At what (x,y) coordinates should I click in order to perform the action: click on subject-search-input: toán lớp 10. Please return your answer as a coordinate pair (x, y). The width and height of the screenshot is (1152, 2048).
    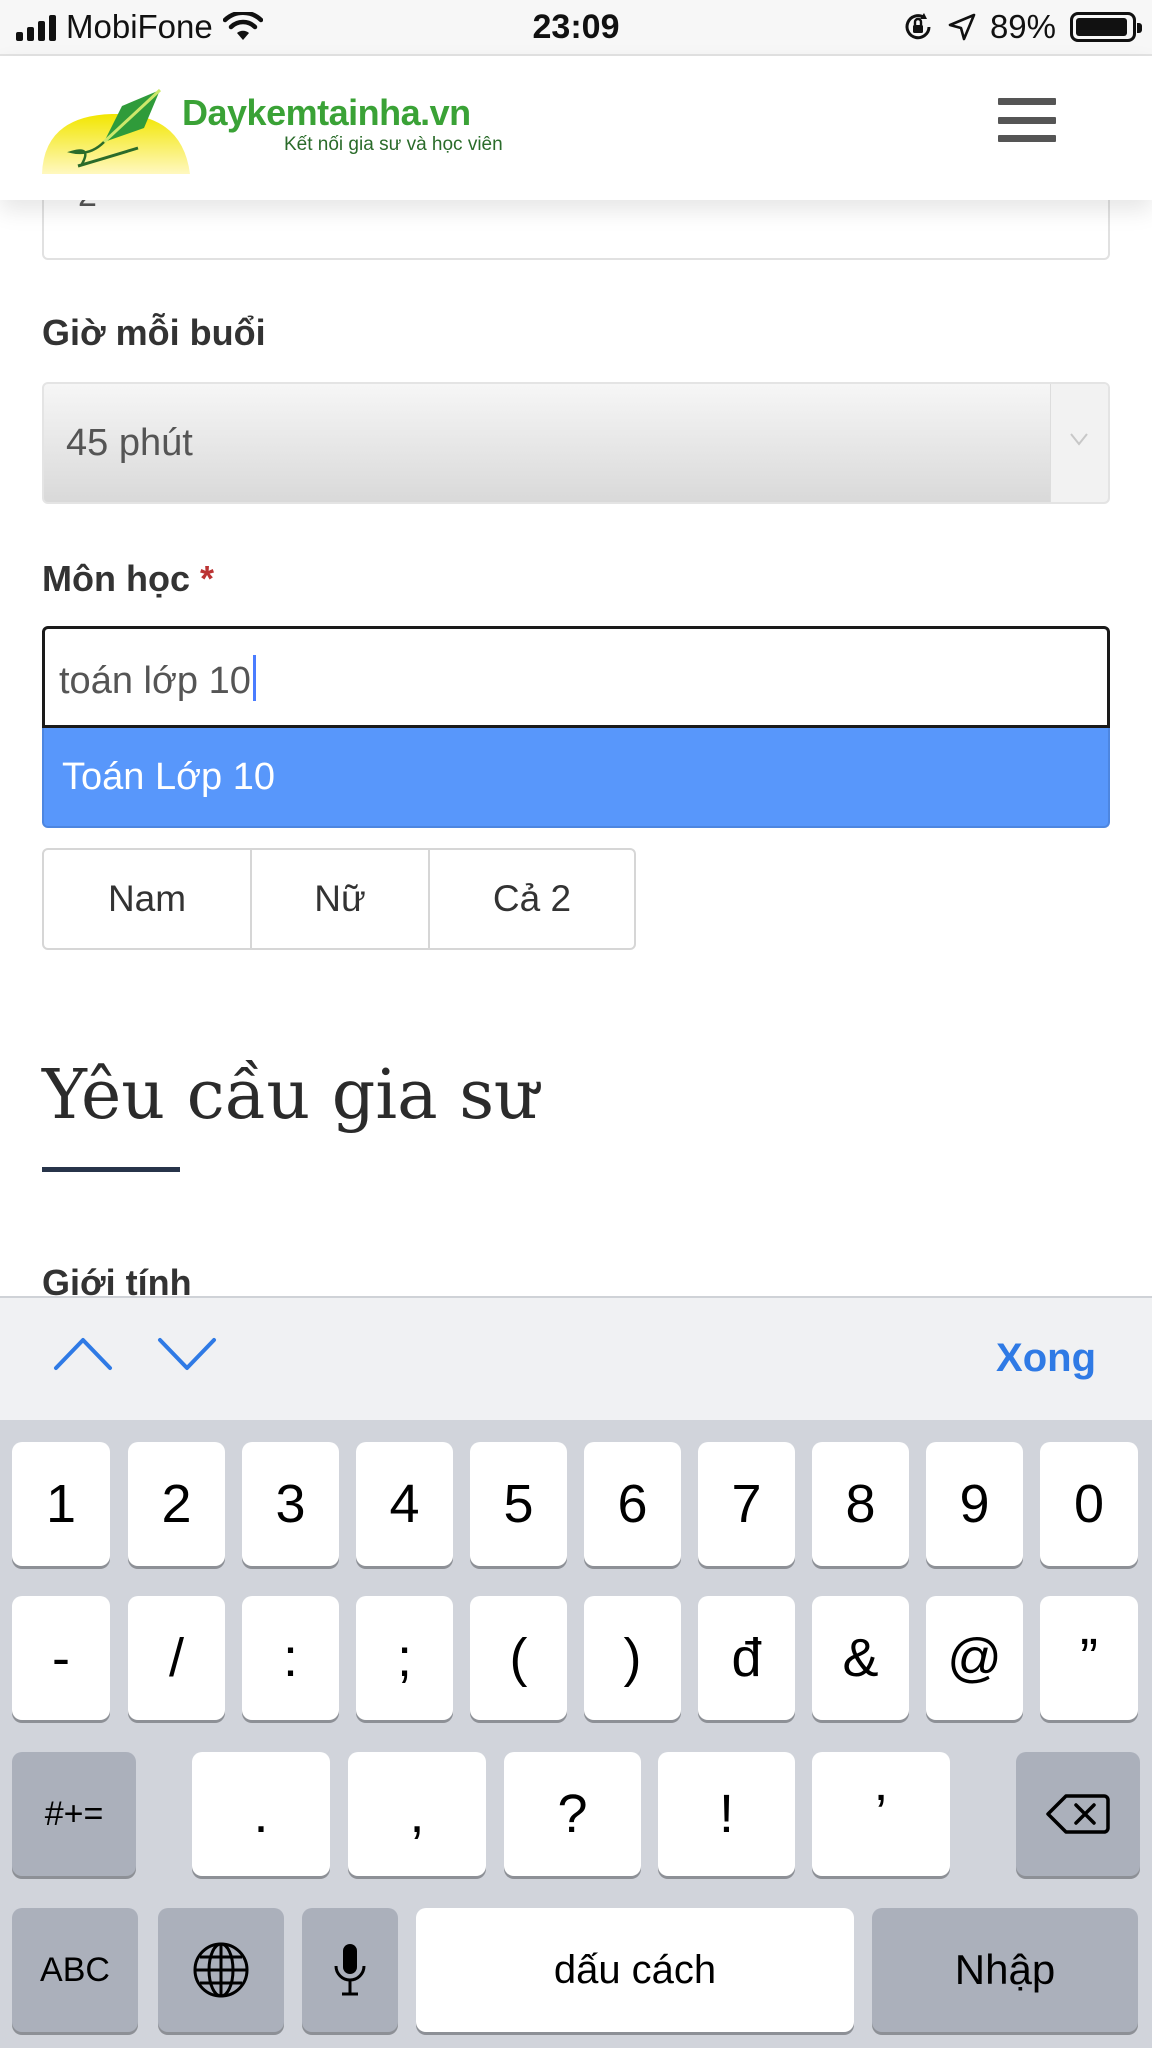
    Looking at the image, I should click on (576, 677).